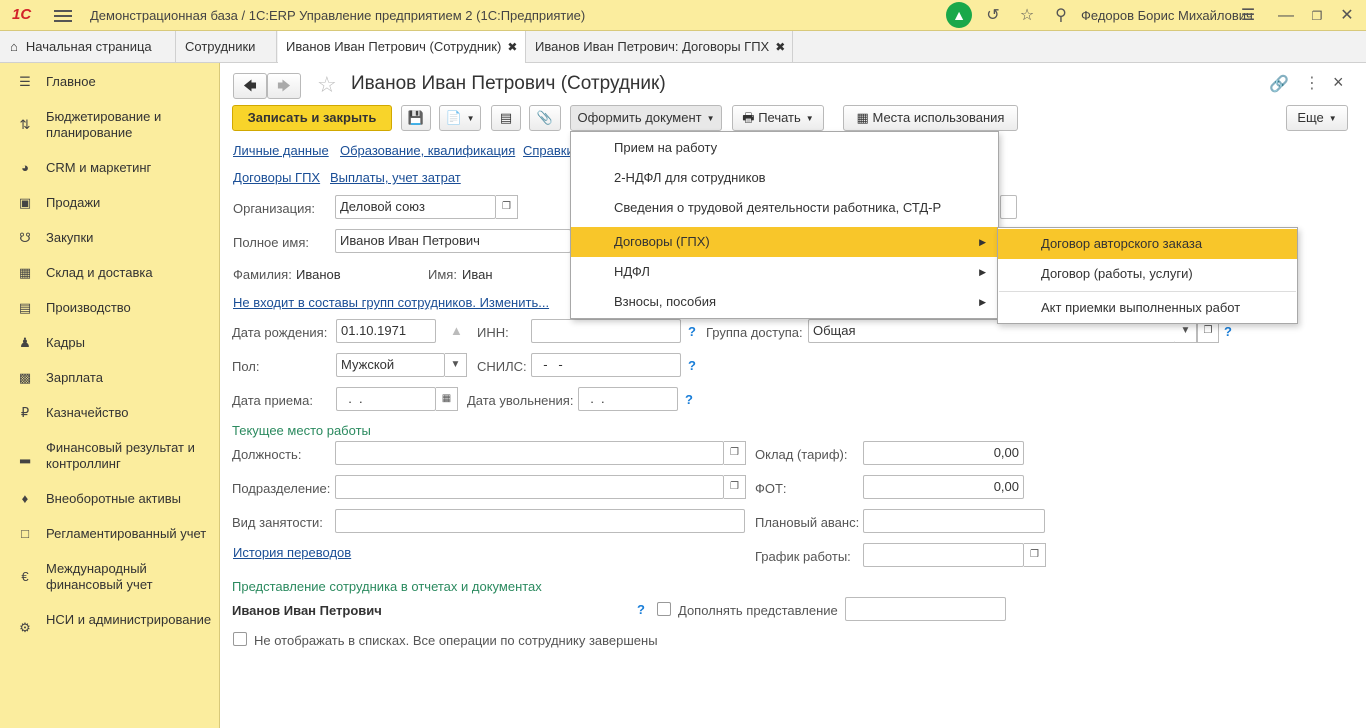  I want to click on sidebar-item-main: ☰ Главное, so click(110, 82).